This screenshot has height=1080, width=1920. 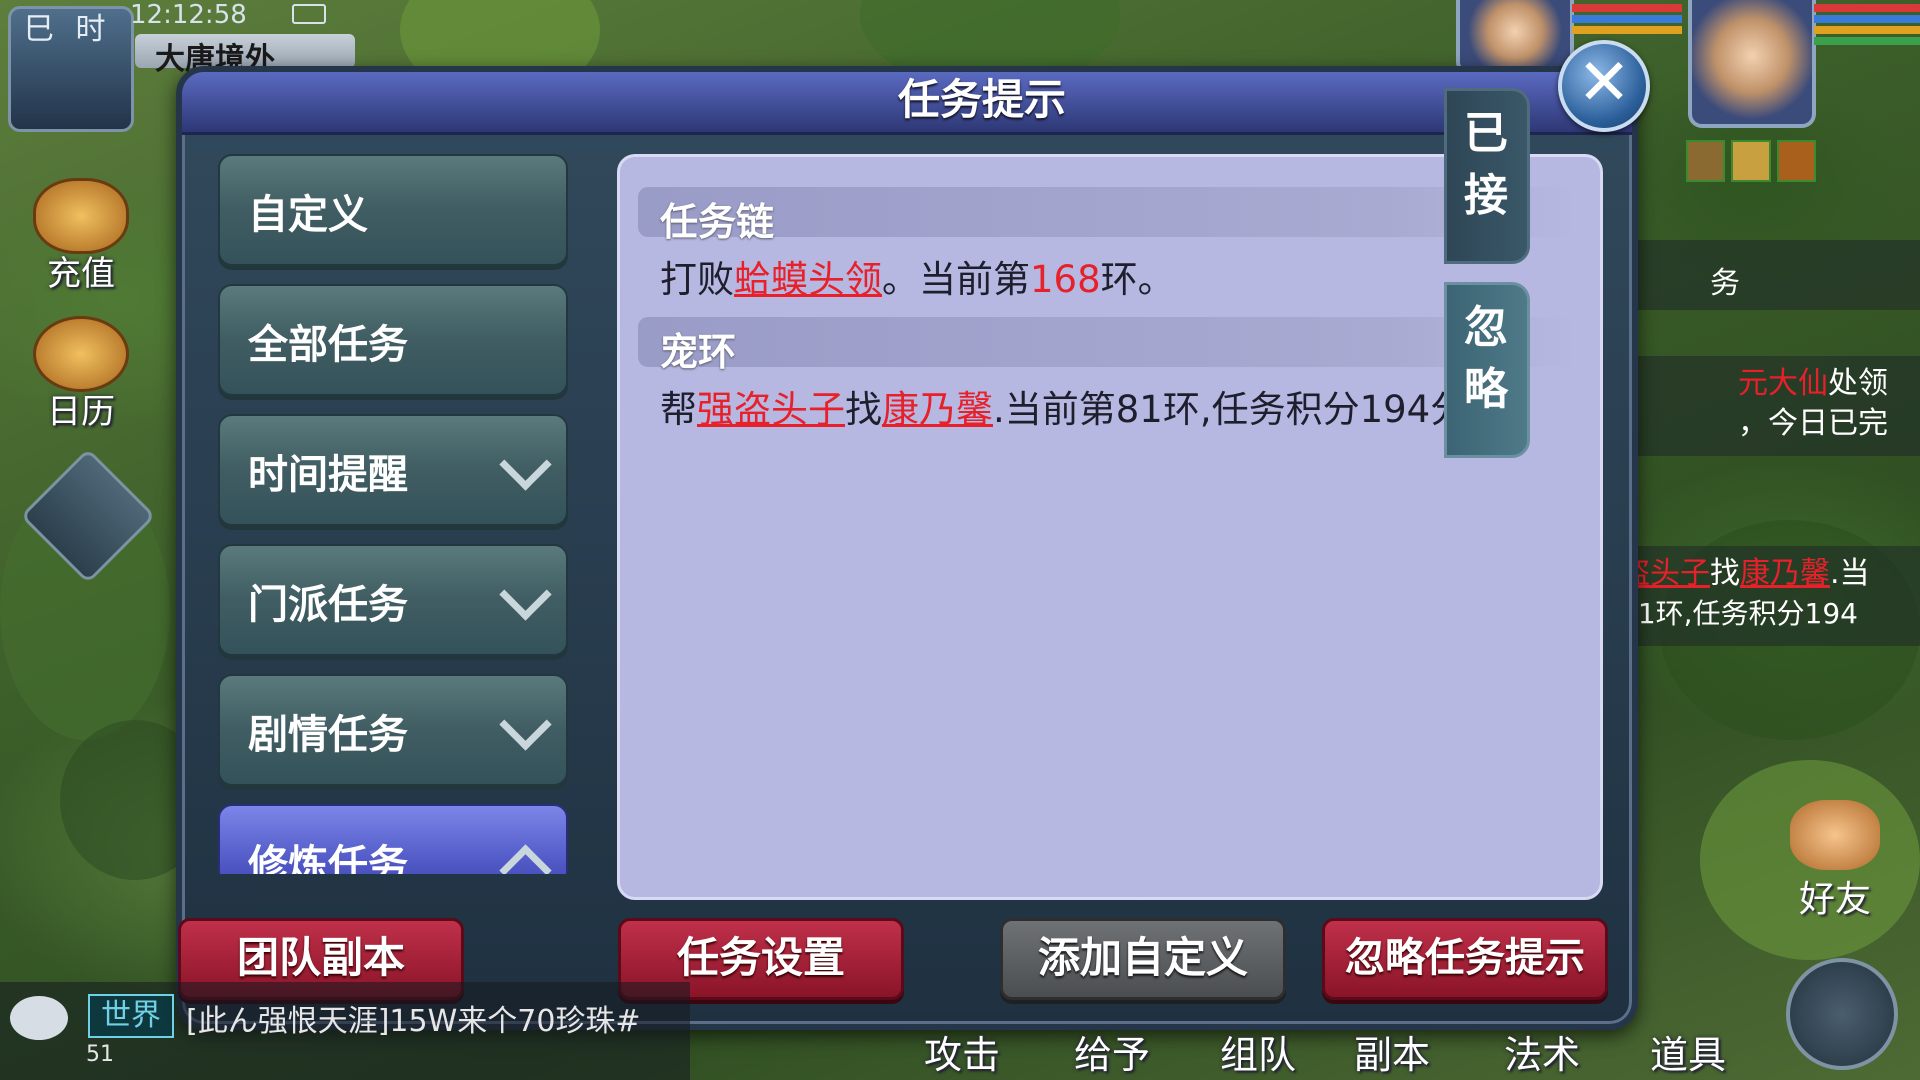 I want to click on tab-accepted: 已接, so click(x=1487, y=176).